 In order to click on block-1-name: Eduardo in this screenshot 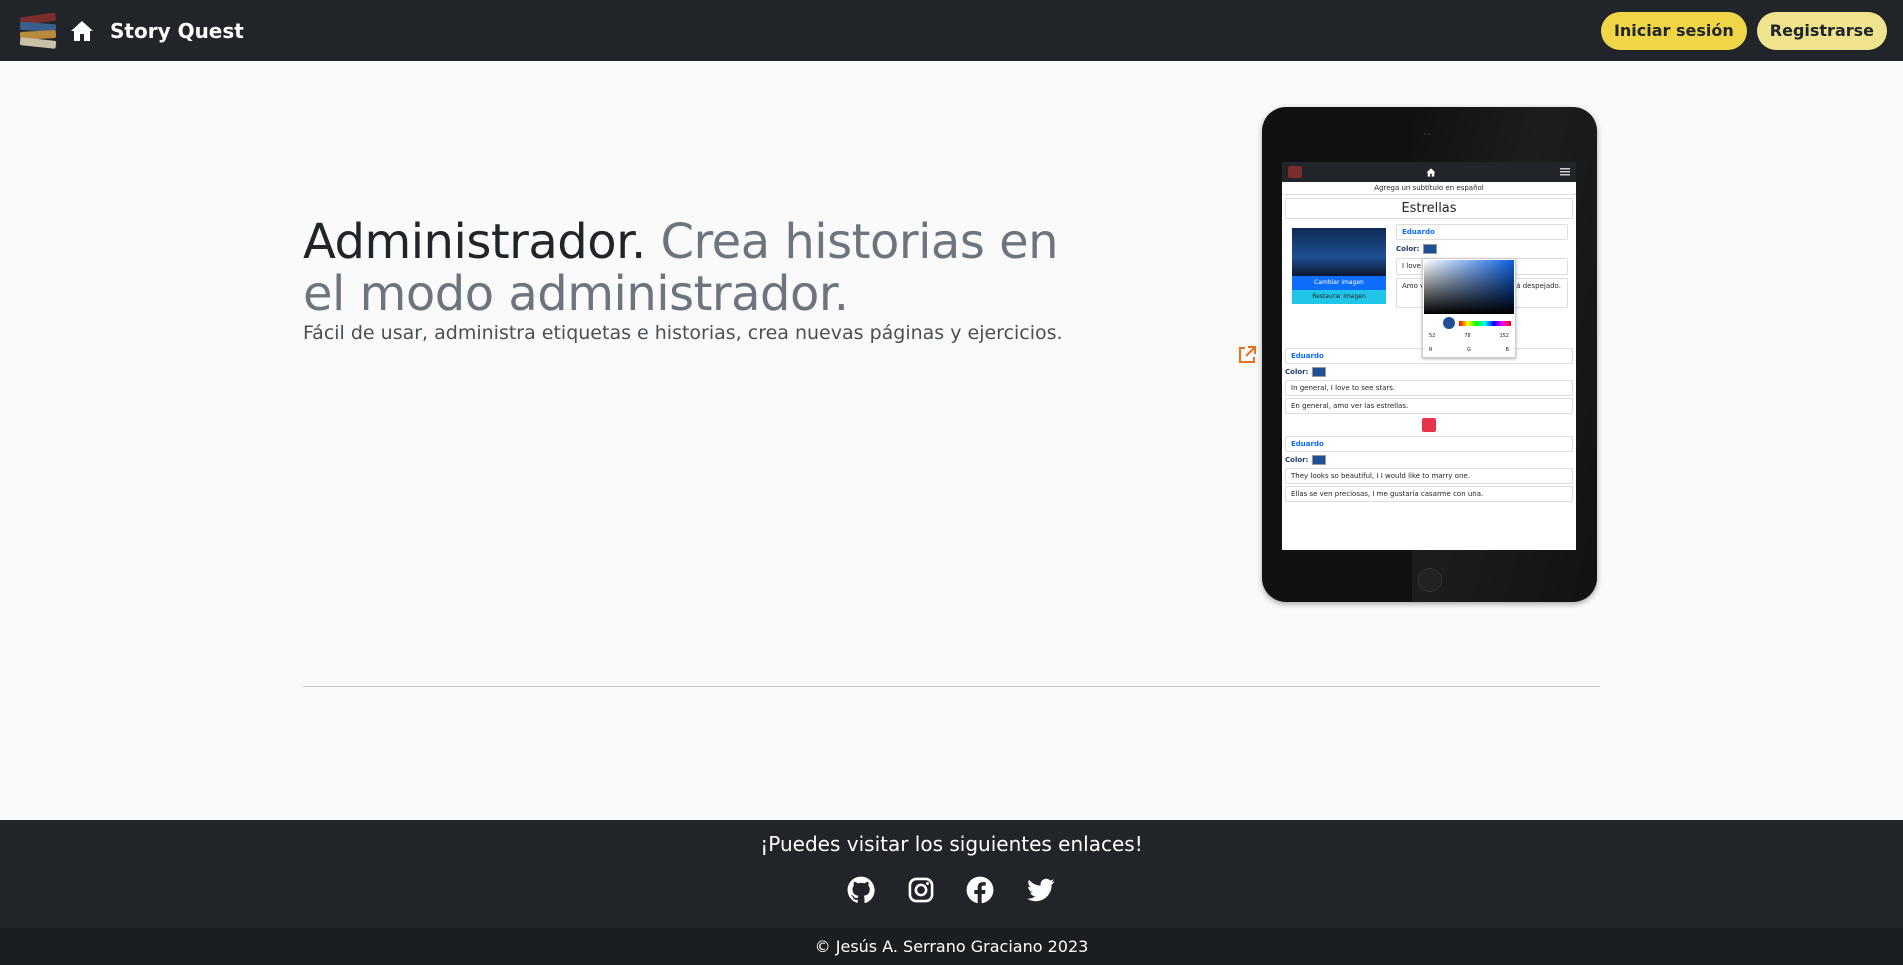, I will do `click(1482, 232)`.